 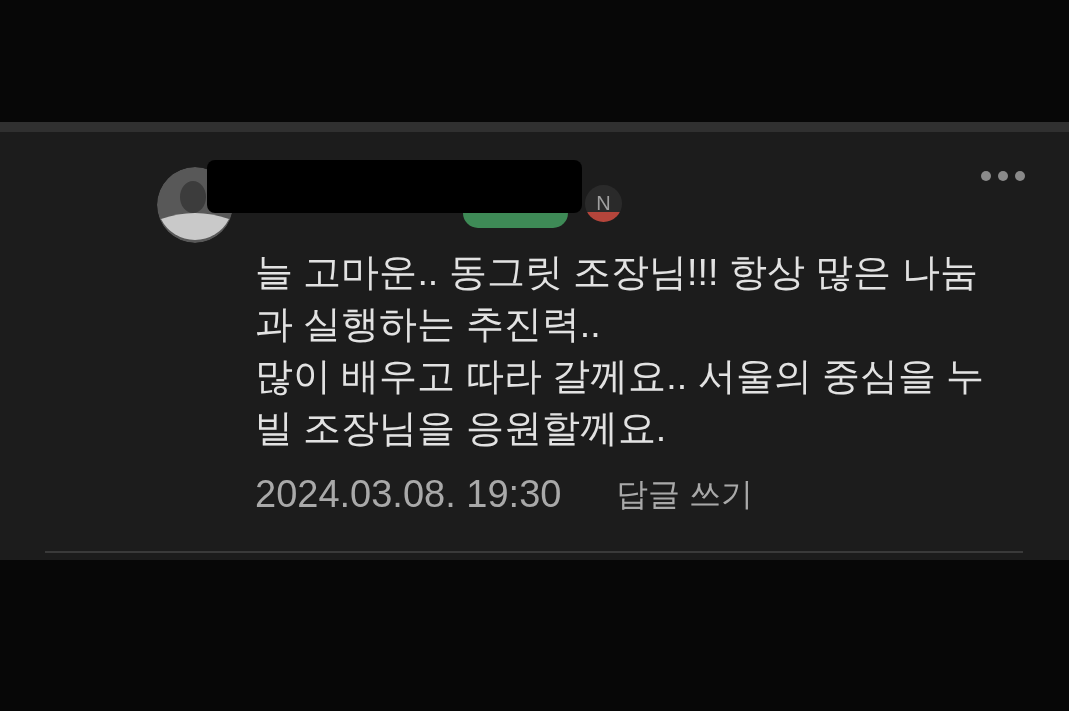 I want to click on reply-link: 답글 쓰기, so click(x=685, y=494).